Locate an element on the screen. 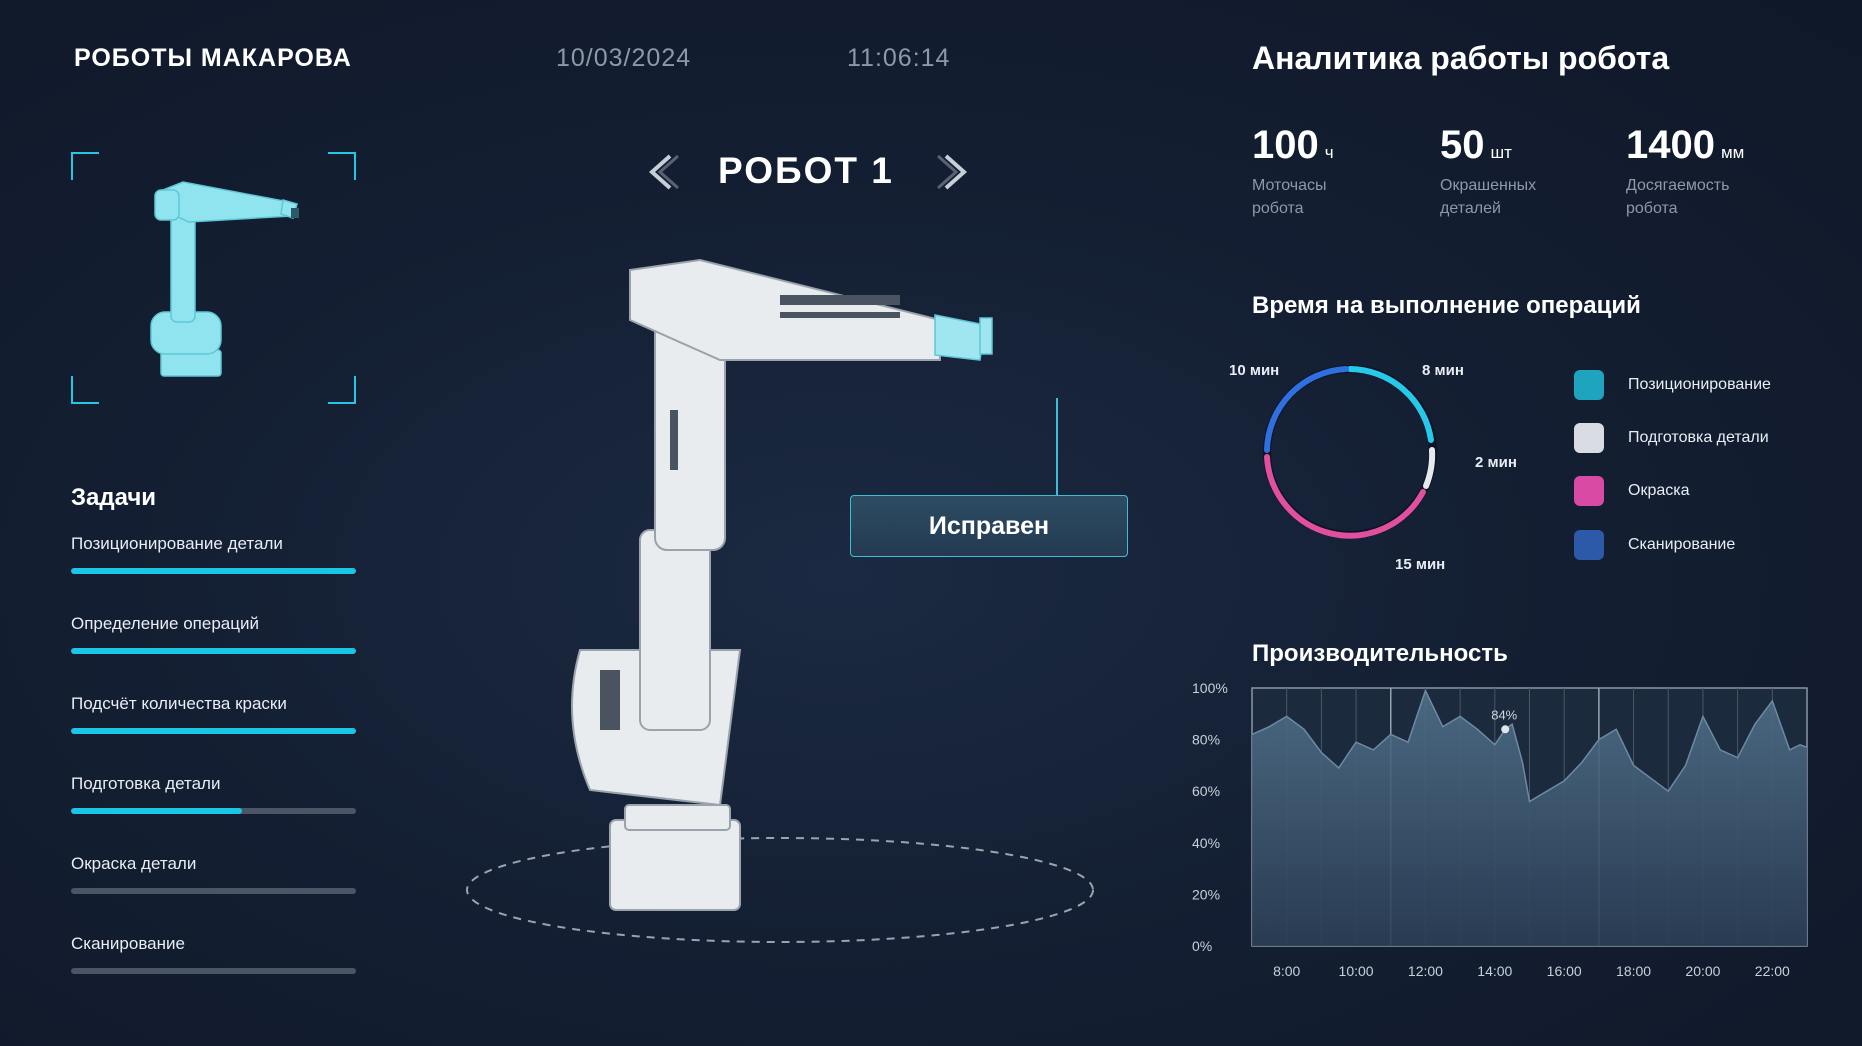  legend-item-preparation: Подготовка детали is located at coordinates (1671, 438).